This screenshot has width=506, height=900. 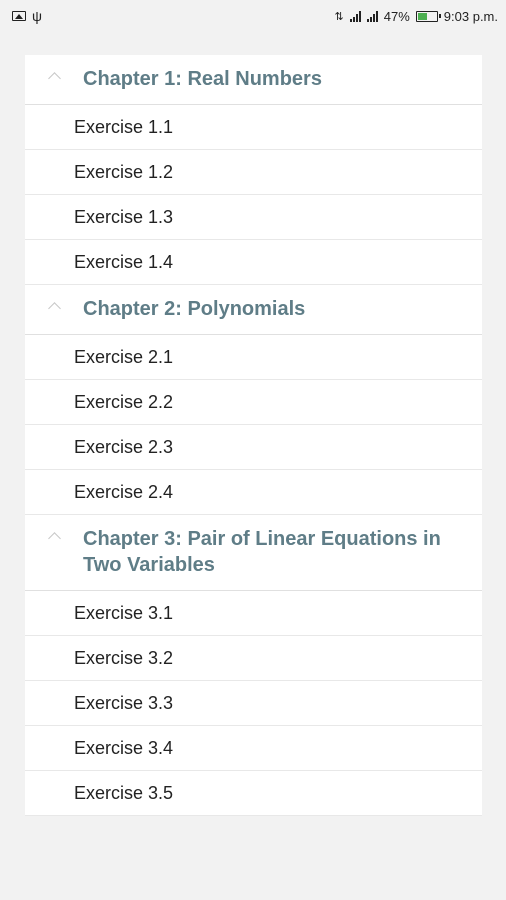 I want to click on chapter-title: Chapter 1: Real Numbers, so click(x=202, y=79).